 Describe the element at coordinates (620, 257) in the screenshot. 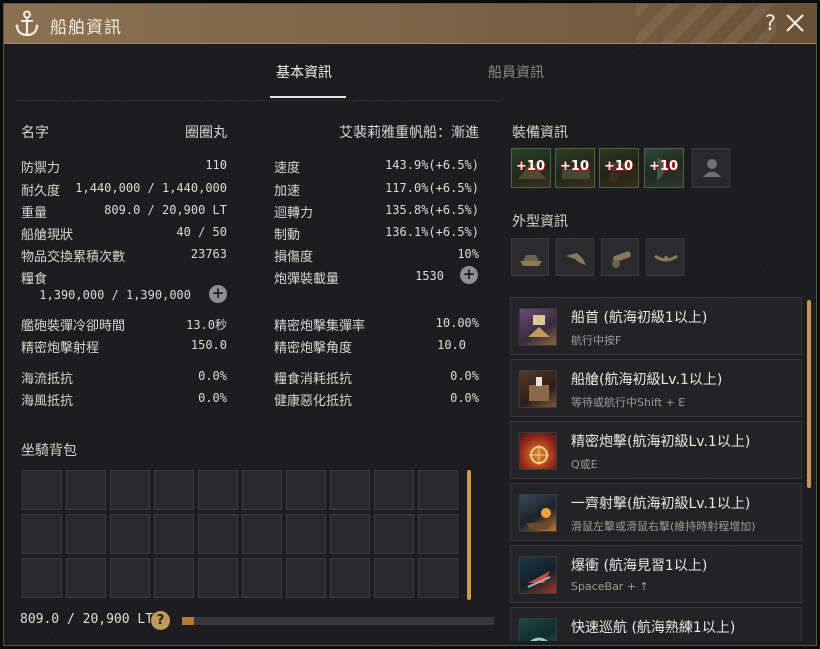

I see `appearance-slot-cannon` at that location.